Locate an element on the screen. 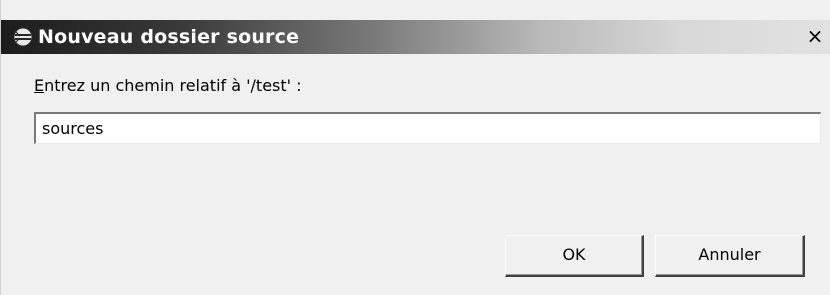  relative-path-input is located at coordinates (427, 128).